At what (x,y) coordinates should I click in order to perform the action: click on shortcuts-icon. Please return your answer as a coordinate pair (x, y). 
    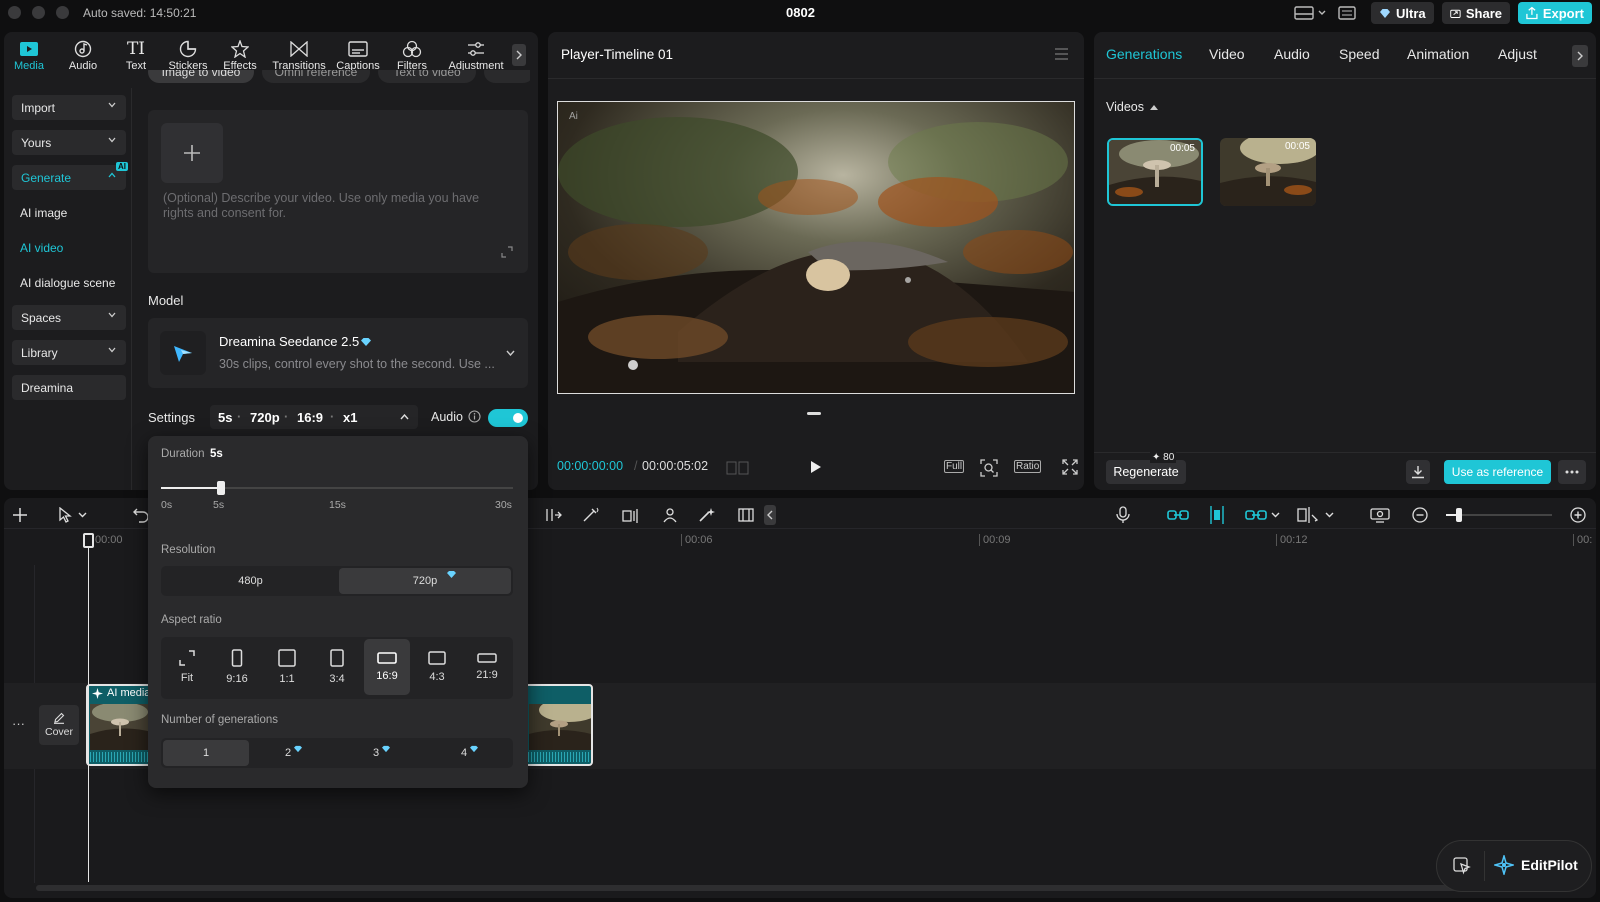
    Looking at the image, I should click on (1347, 13).